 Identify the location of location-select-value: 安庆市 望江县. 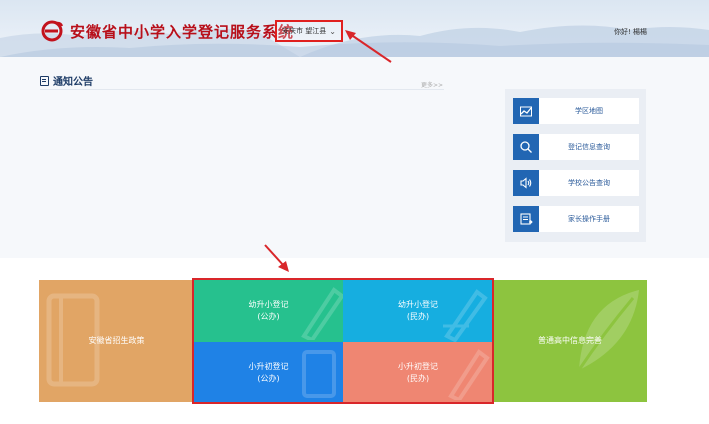
(304, 31).